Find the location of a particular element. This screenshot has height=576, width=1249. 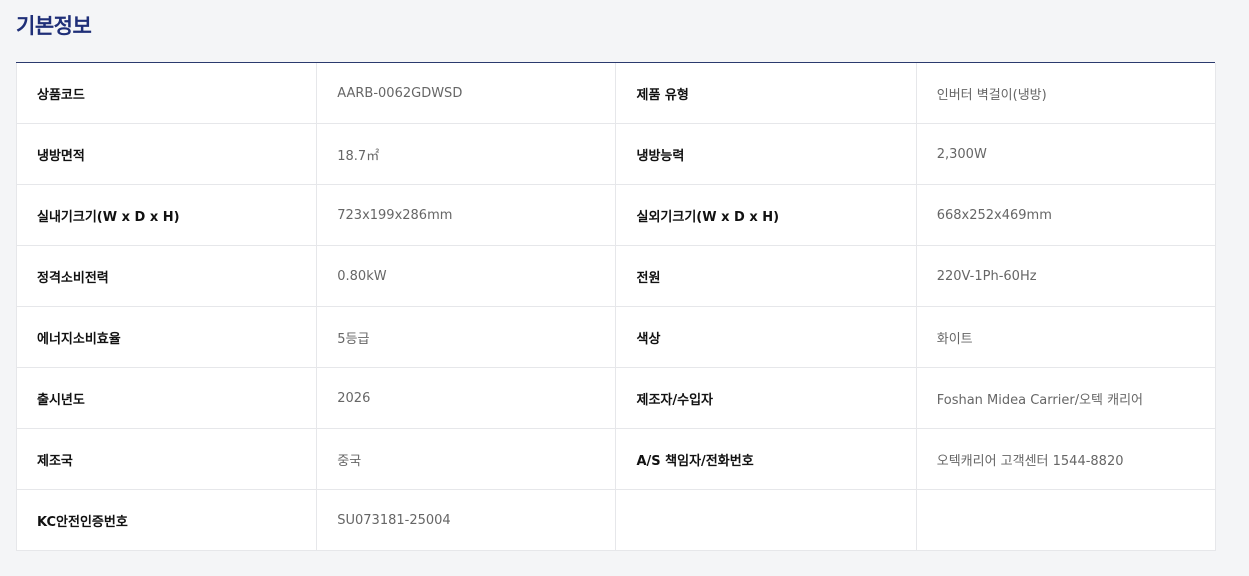

spec-value: AARB-0062GDWSD is located at coordinates (466, 93).